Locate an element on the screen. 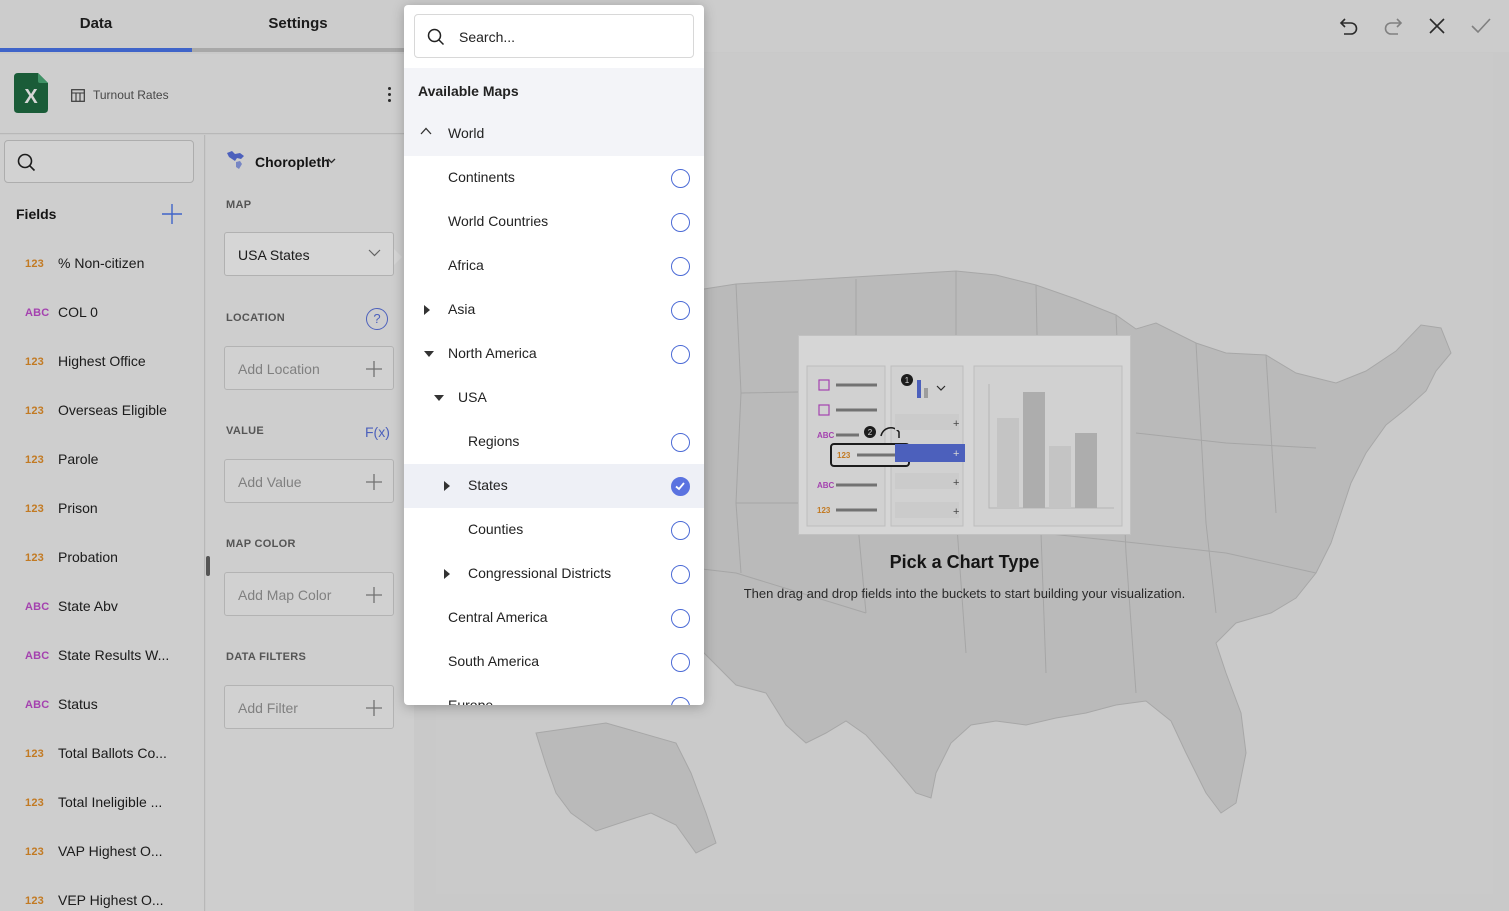 The image size is (1509, 911). help-icon: ? is located at coordinates (377, 319).